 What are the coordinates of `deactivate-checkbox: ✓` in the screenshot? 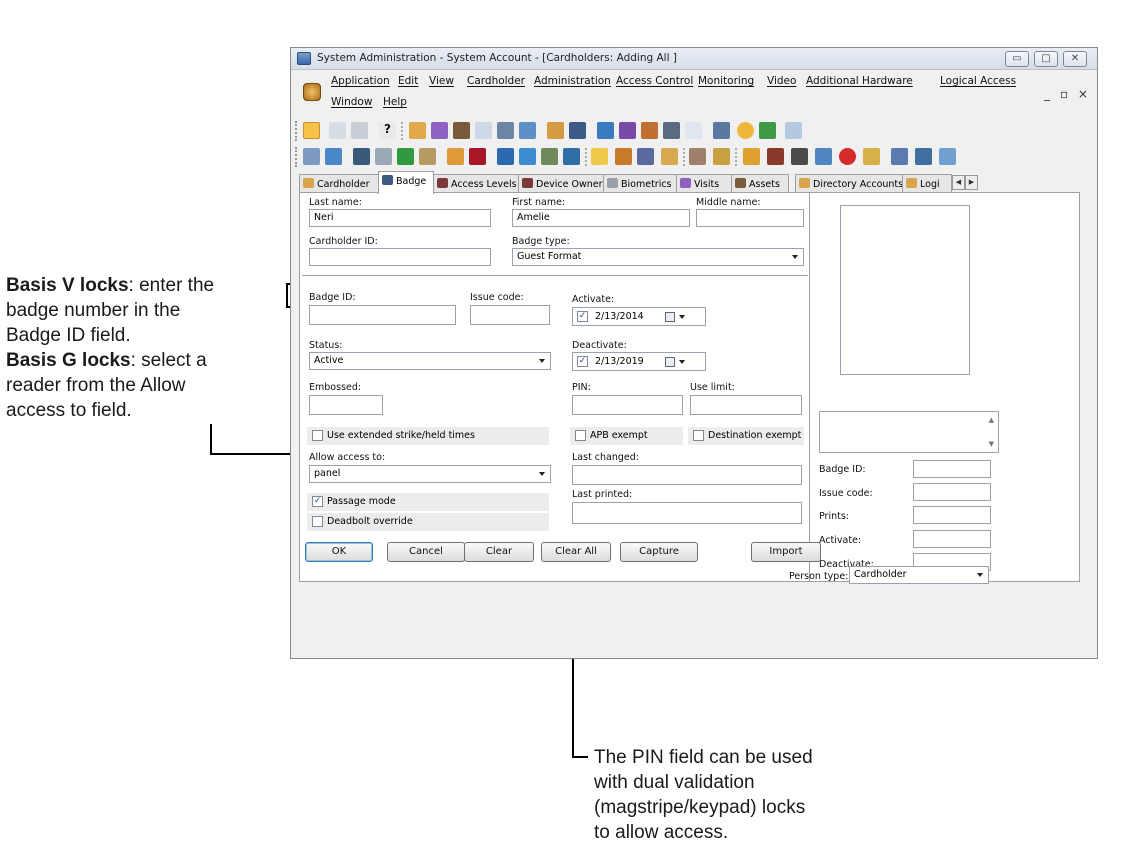 It's located at (582, 361).